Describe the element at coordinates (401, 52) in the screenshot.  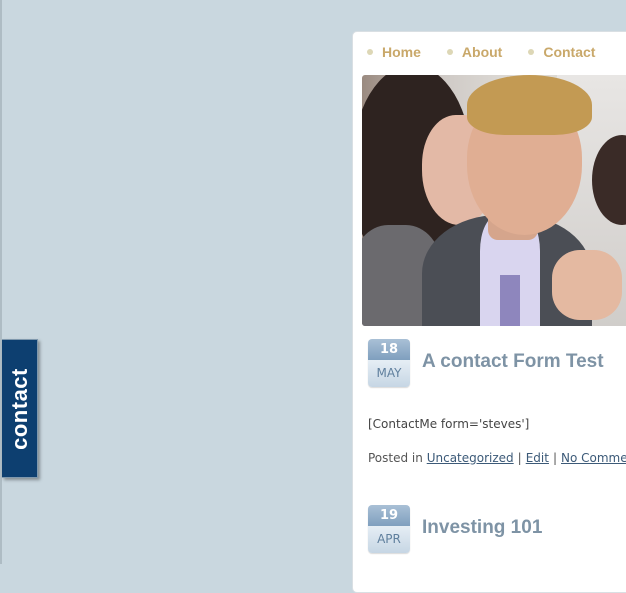
I see `nav-label: Home` at that location.